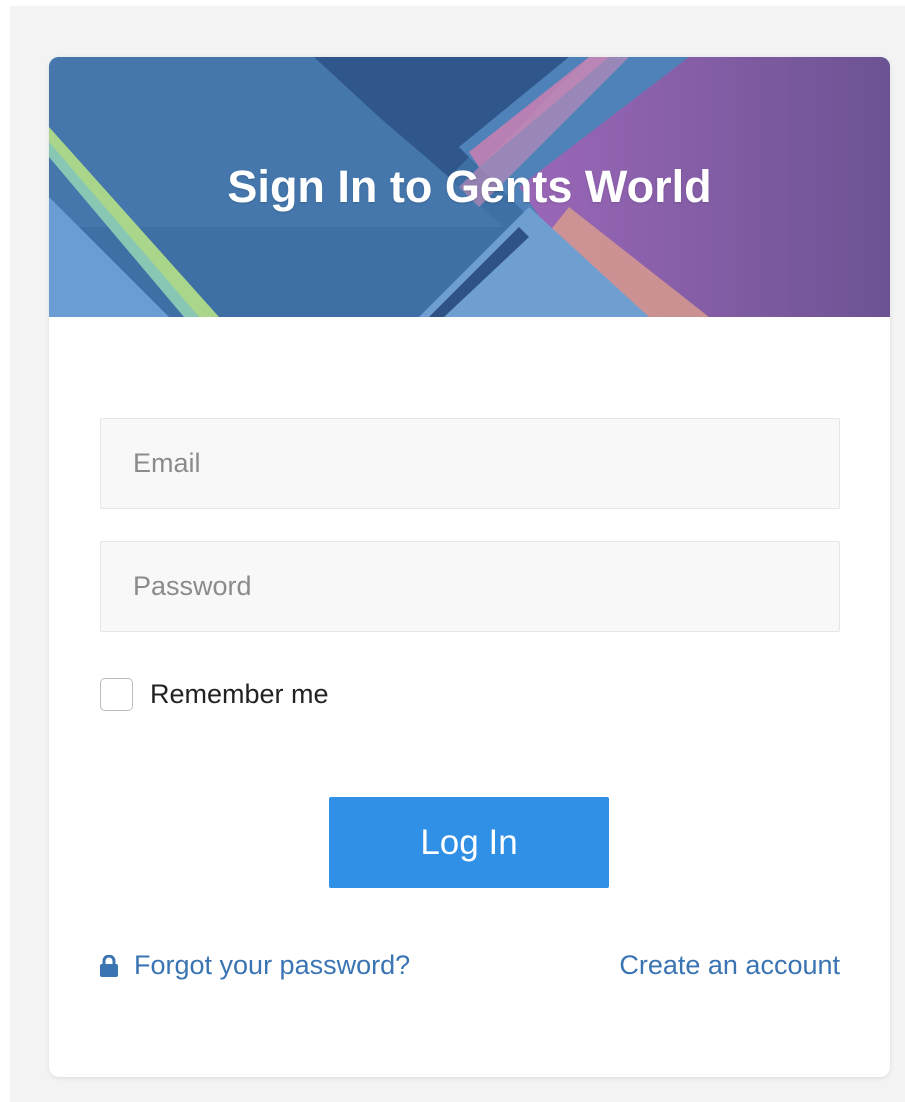 Image resolution: width=905 pixels, height=1102 pixels. What do you see at coordinates (469, 842) in the screenshot?
I see `login-button: Log In` at bounding box center [469, 842].